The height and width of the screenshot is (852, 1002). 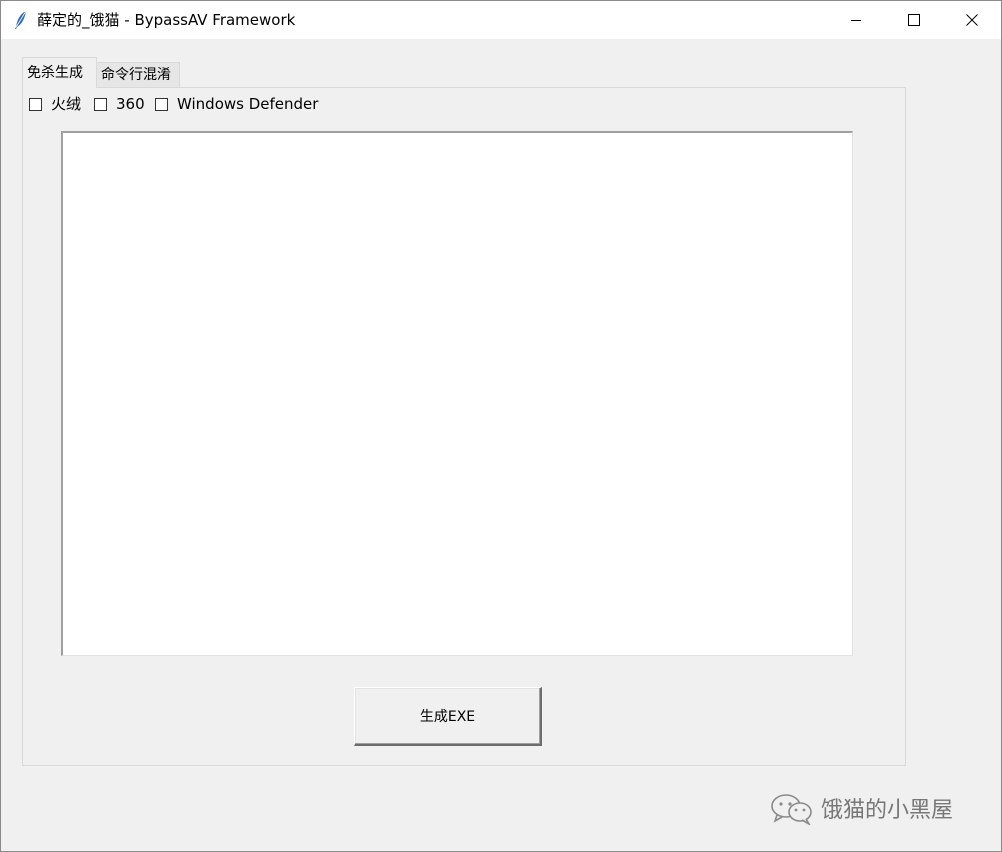 What do you see at coordinates (792, 811) in the screenshot?
I see `wechat-icon` at bounding box center [792, 811].